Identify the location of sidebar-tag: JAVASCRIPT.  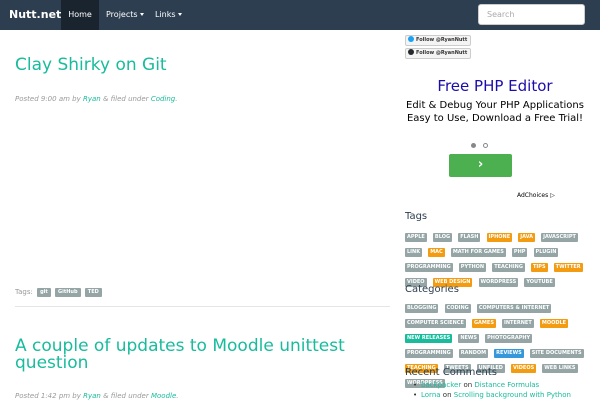
(559, 237).